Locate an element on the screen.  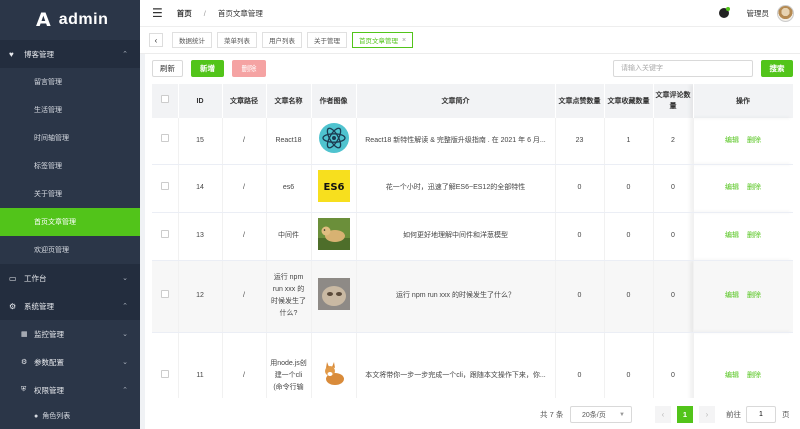
chevron-up-icon: ⌃ is located at coordinates (125, 306).